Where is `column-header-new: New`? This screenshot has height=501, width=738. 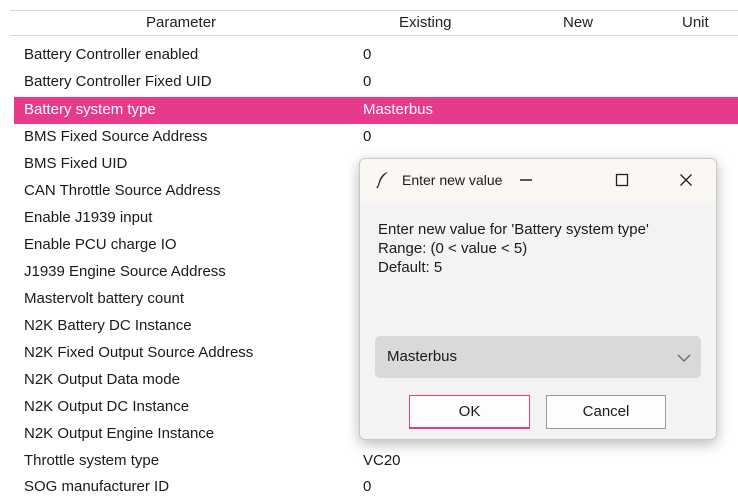 column-header-new: New is located at coordinates (578, 22).